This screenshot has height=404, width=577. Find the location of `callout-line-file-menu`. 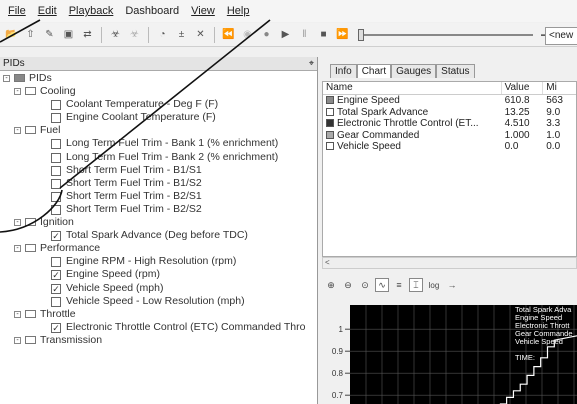

callout-line-file-menu is located at coordinates (20, 31).